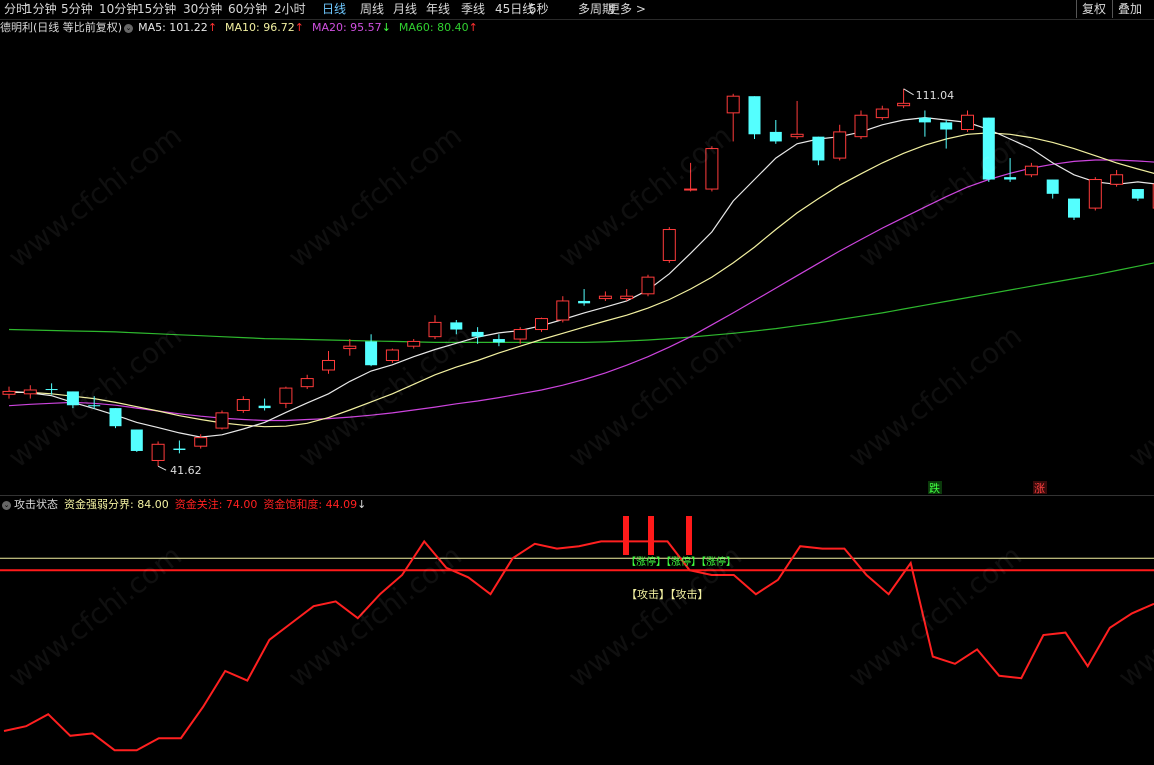 The image size is (1154, 765). Describe the element at coordinates (1039, 488) in the screenshot. I see `rise-signal-text: 涨` at that location.